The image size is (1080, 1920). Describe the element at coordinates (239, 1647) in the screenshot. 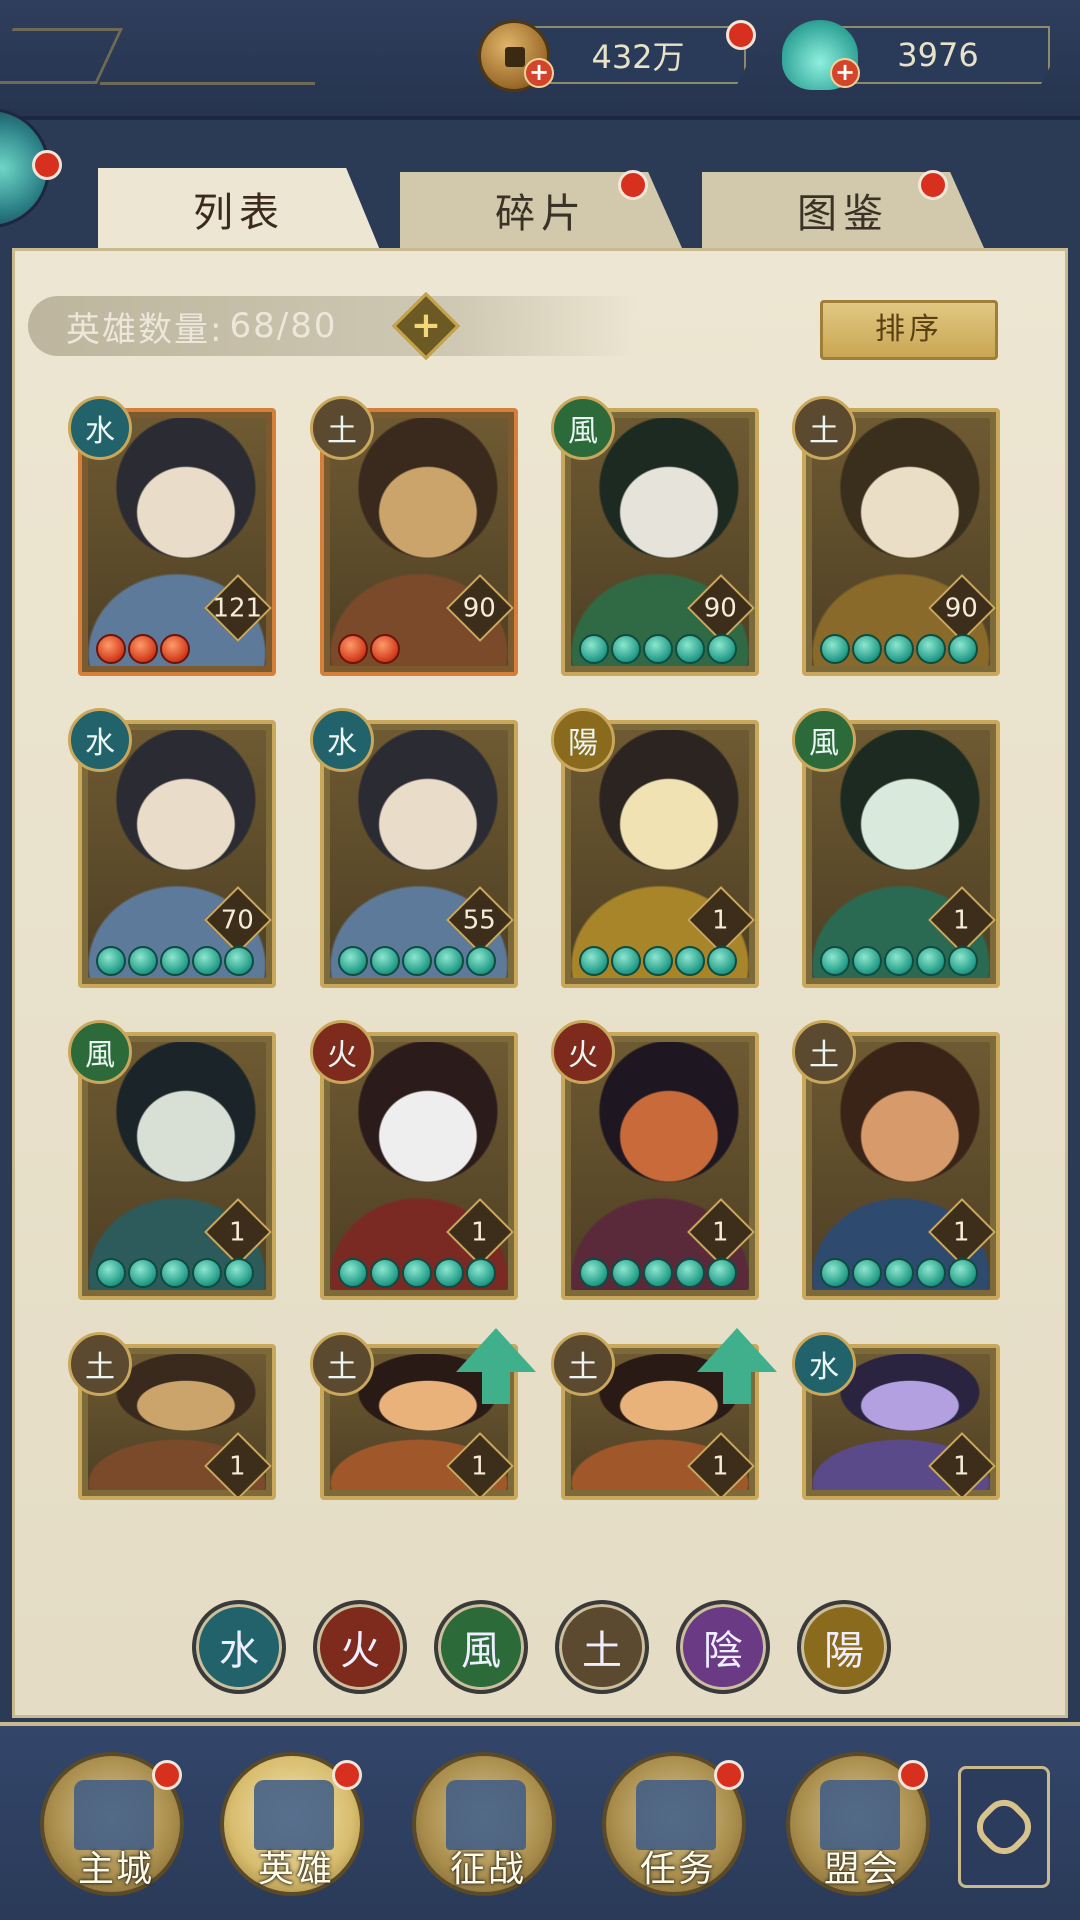

I see `filter-water-button: 水` at that location.